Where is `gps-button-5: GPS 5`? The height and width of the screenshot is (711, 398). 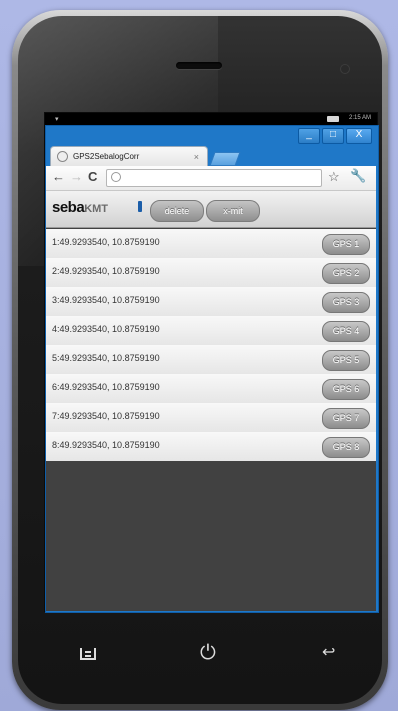
gps-button-5: GPS 5 is located at coordinates (346, 360).